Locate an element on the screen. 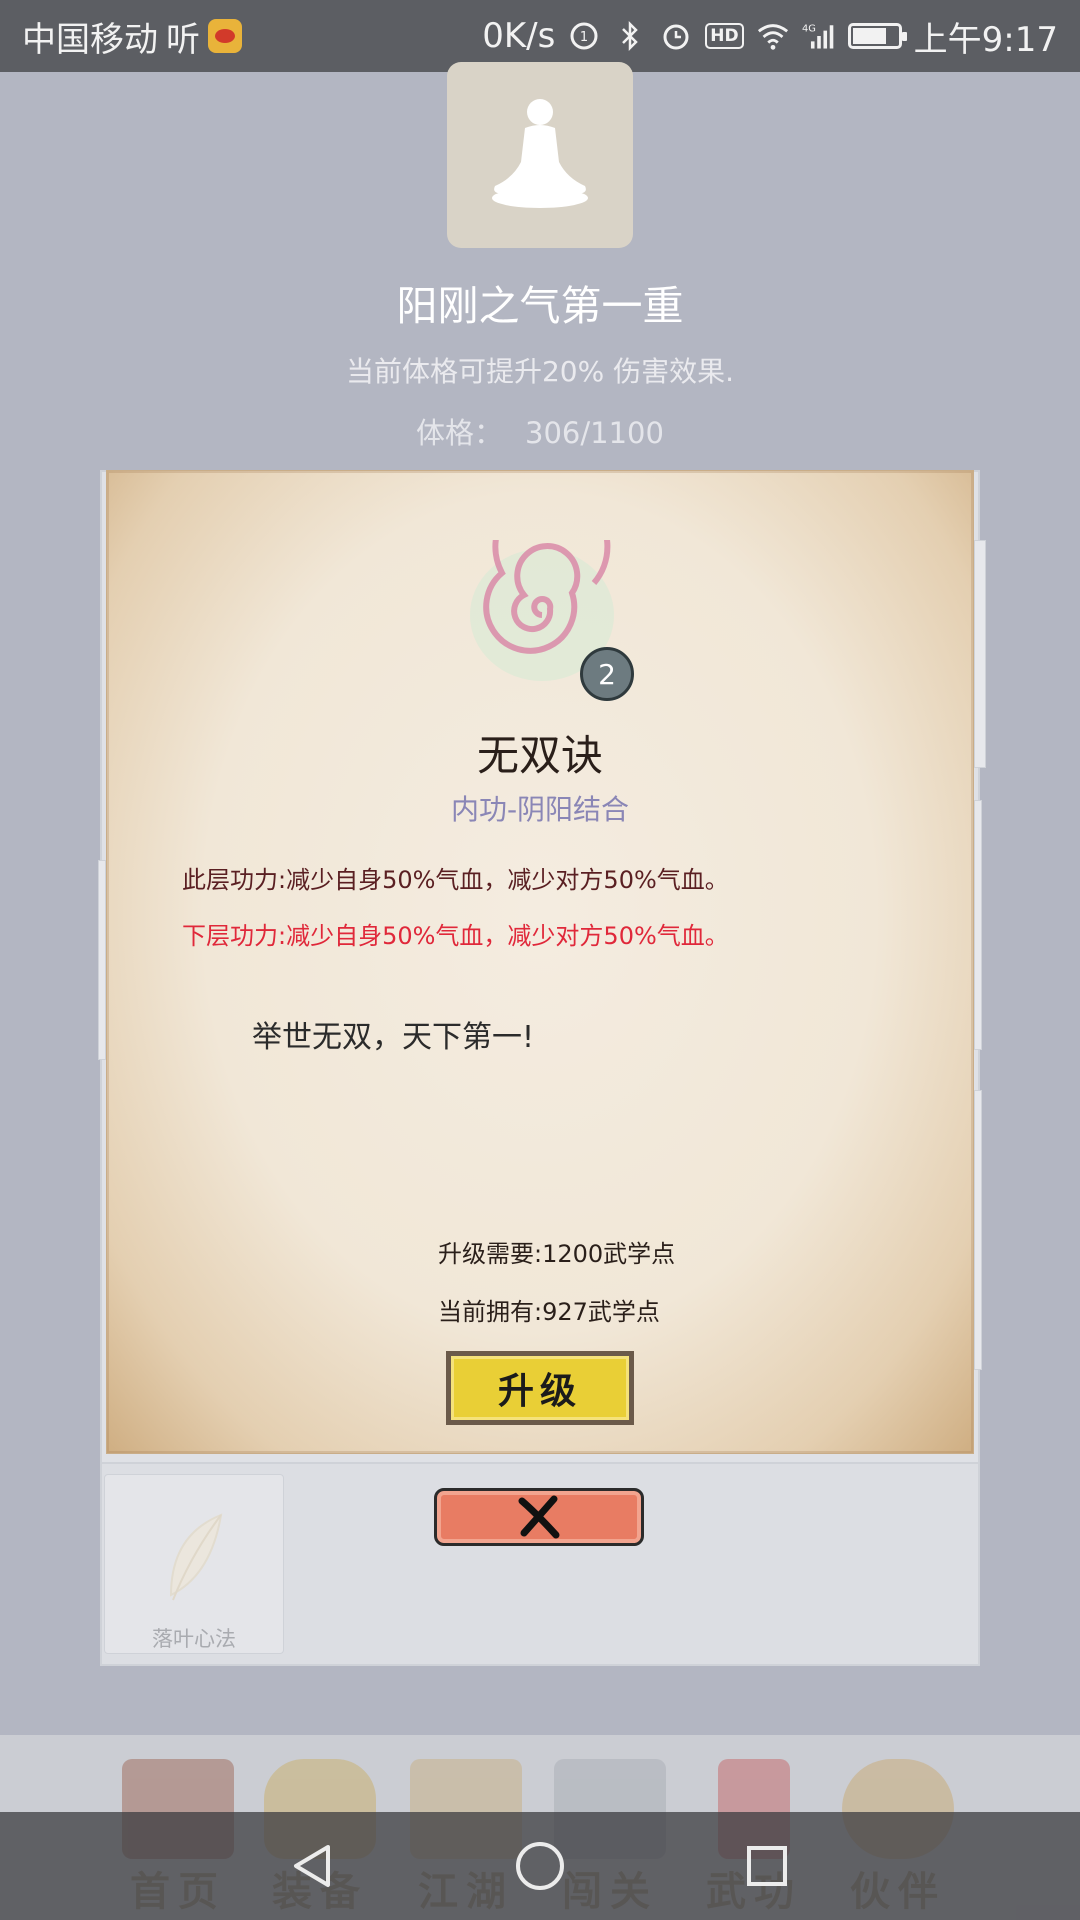 The image size is (1080, 1920). home-button is located at coordinates (540, 1866).